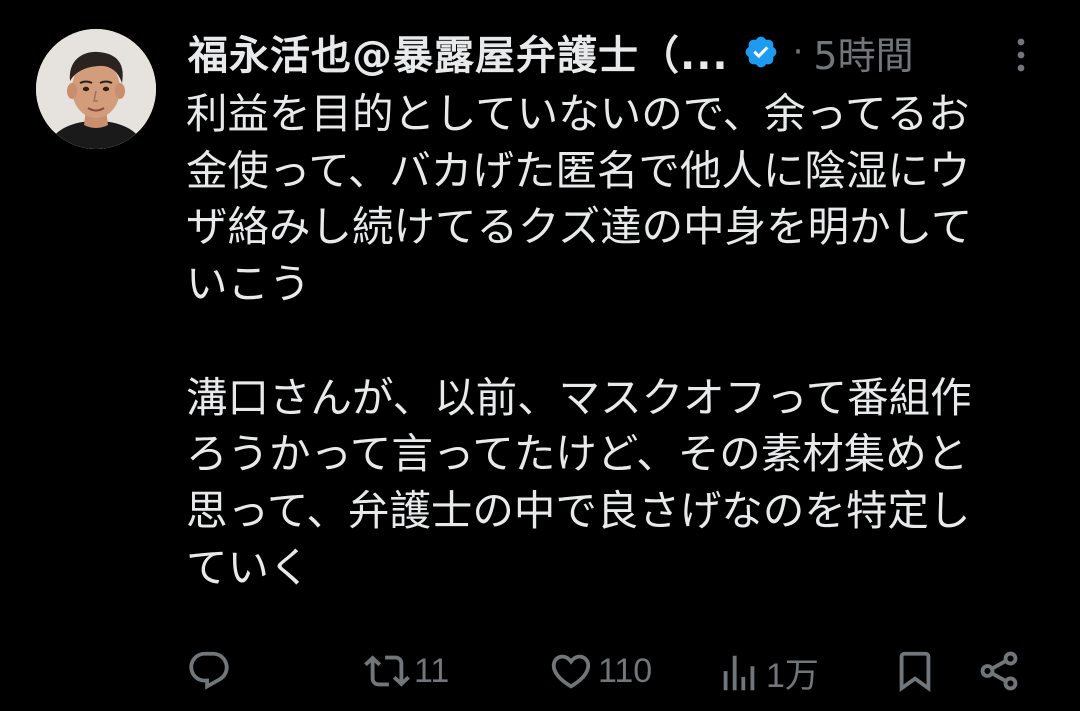  I want to click on views-icon, so click(739, 672).